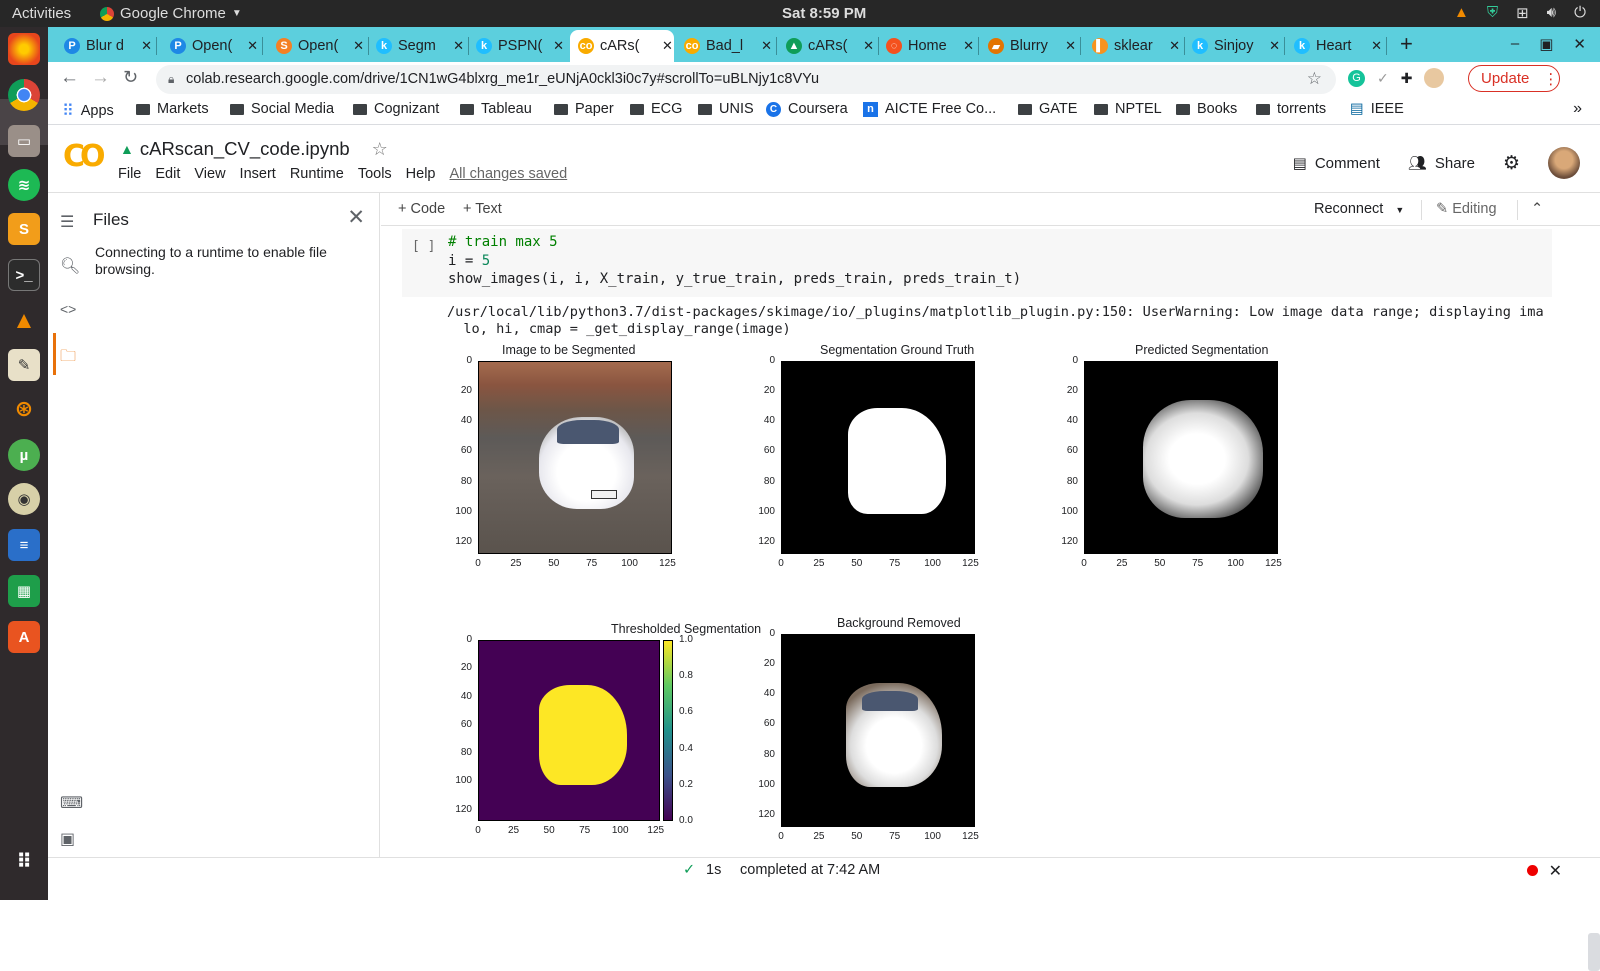 This screenshot has height=971, width=1600. What do you see at coordinates (24, 637) in the screenshot?
I see `software-center-icon: A` at bounding box center [24, 637].